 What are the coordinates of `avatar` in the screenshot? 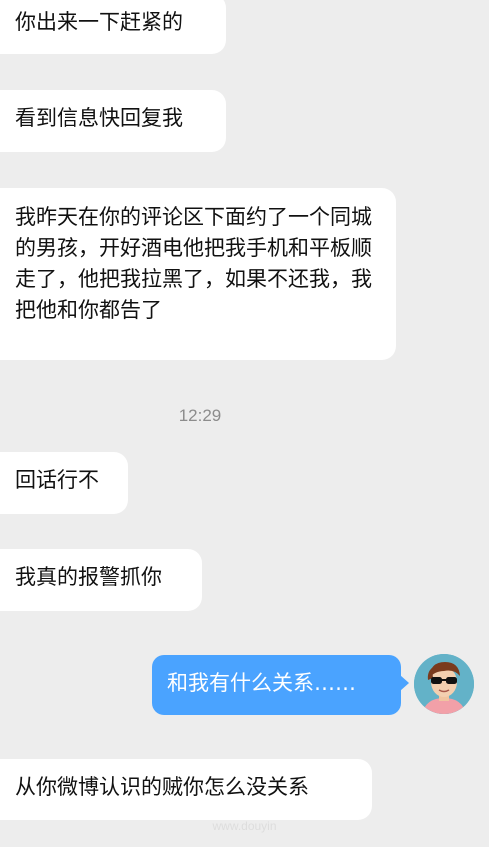 It's located at (444, 684).